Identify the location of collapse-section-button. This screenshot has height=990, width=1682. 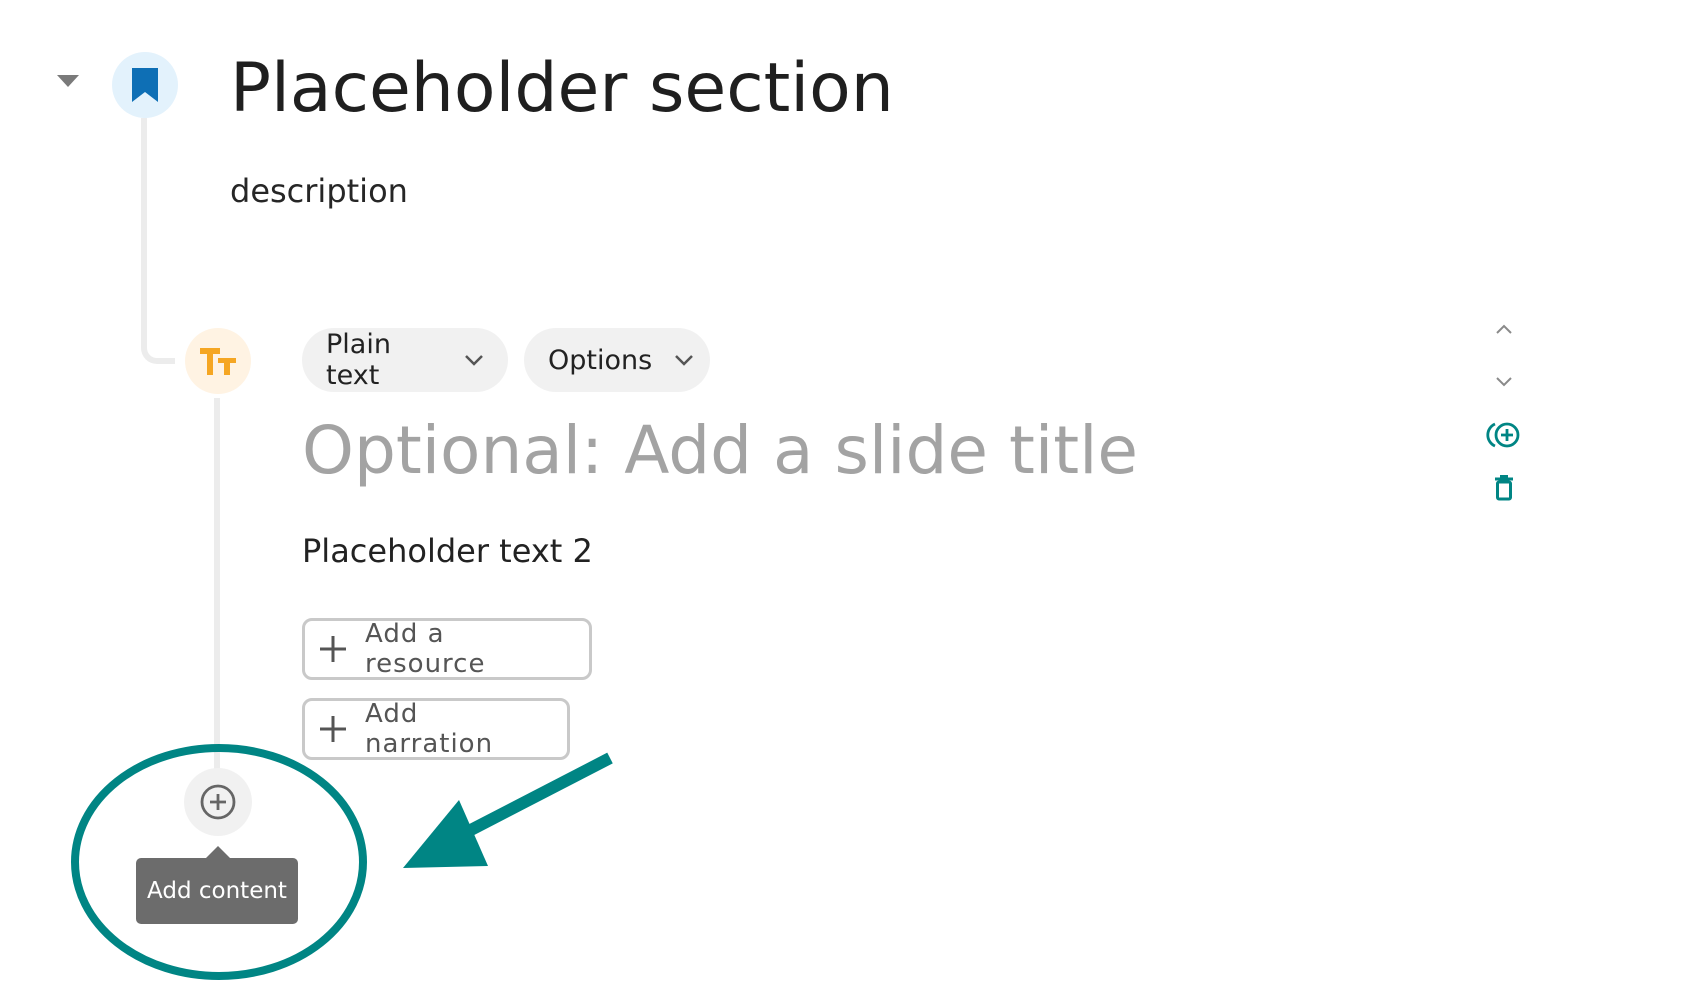
(68, 80).